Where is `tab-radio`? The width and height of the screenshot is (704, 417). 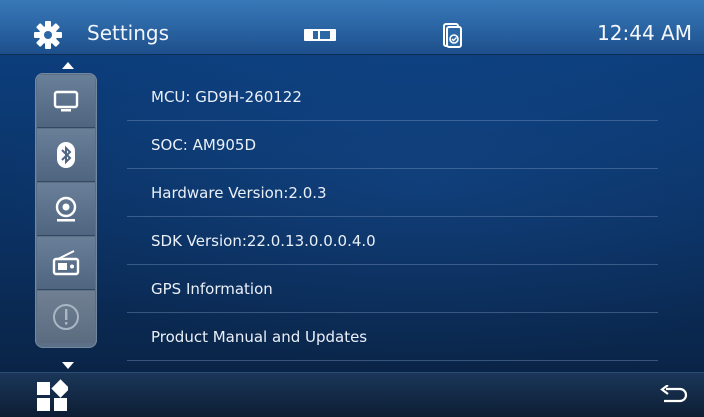
tab-radio is located at coordinates (66, 263).